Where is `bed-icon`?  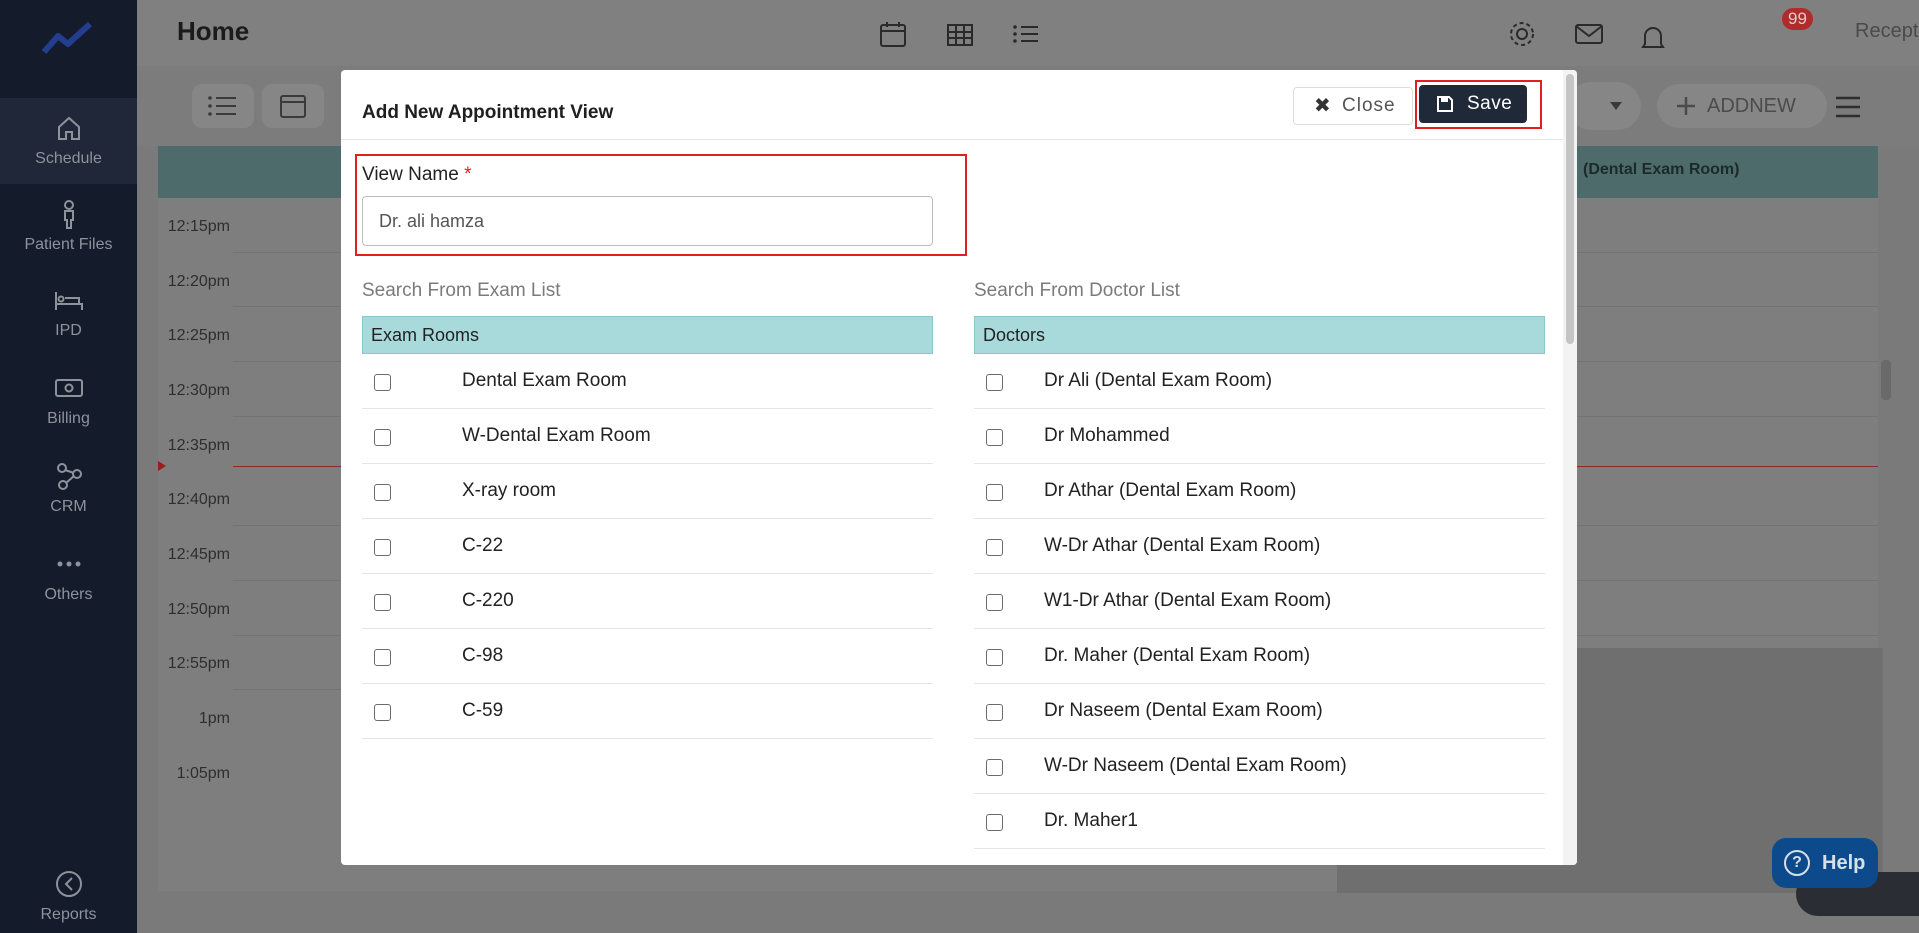 bed-icon is located at coordinates (68, 301).